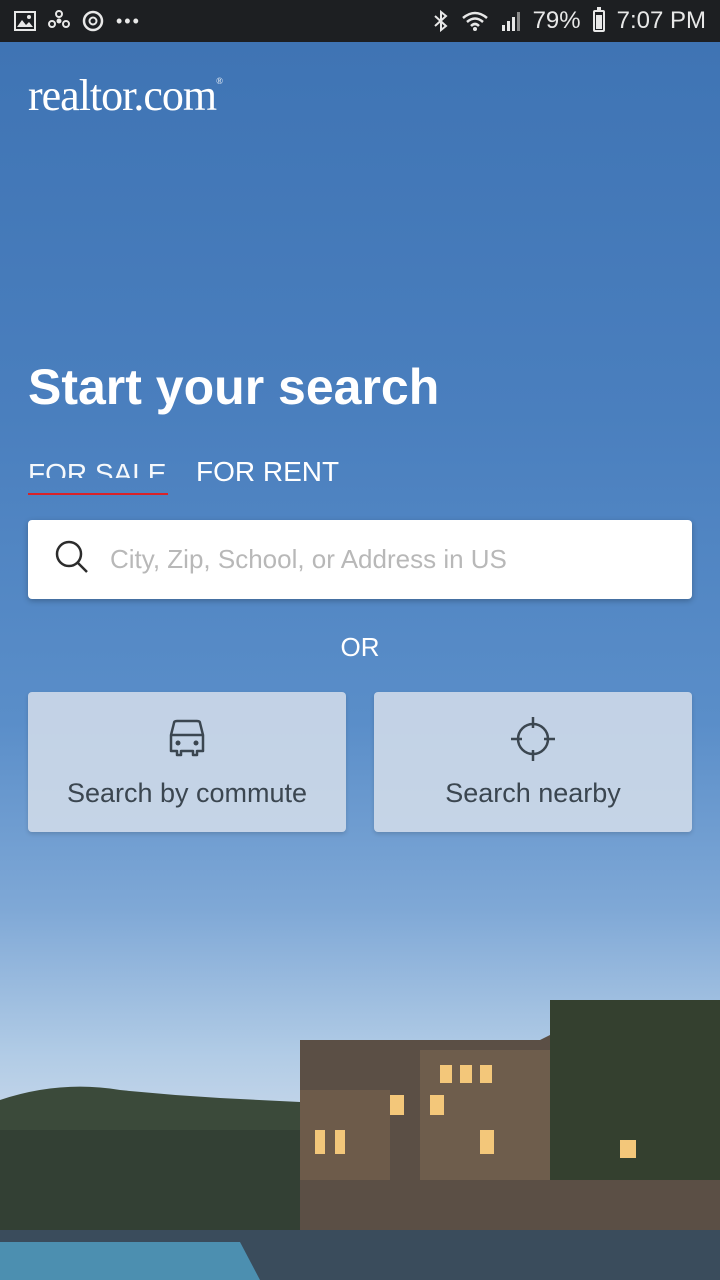  Describe the element at coordinates (98, 494) in the screenshot. I see `active-tab-indicator` at that location.